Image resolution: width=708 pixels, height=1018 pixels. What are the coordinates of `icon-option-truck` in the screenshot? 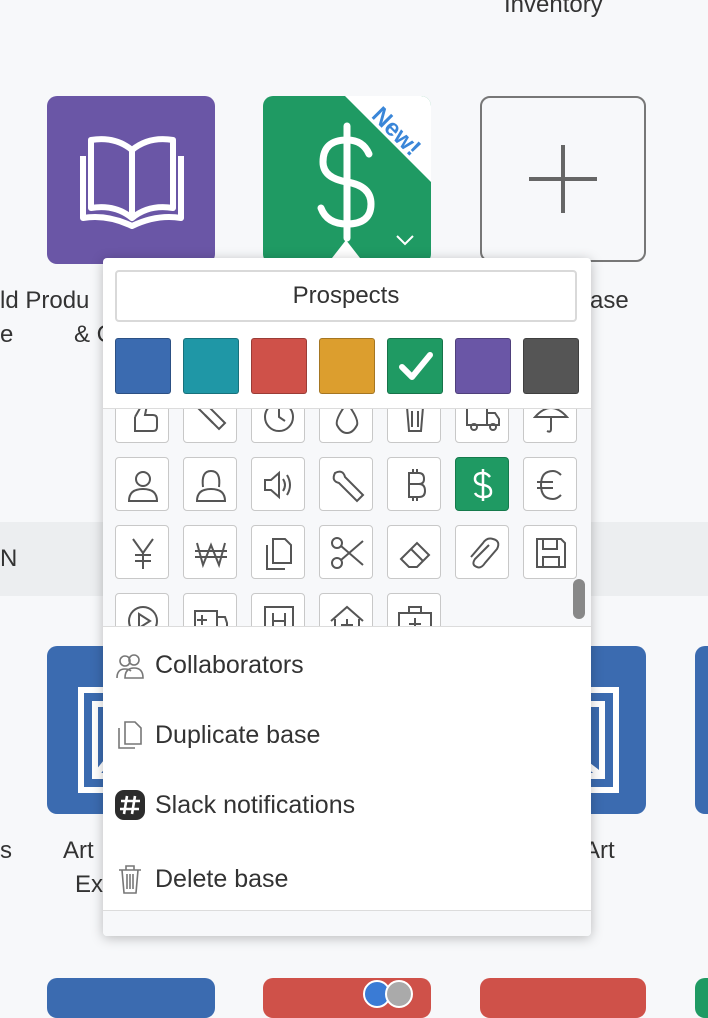 It's located at (482, 426).